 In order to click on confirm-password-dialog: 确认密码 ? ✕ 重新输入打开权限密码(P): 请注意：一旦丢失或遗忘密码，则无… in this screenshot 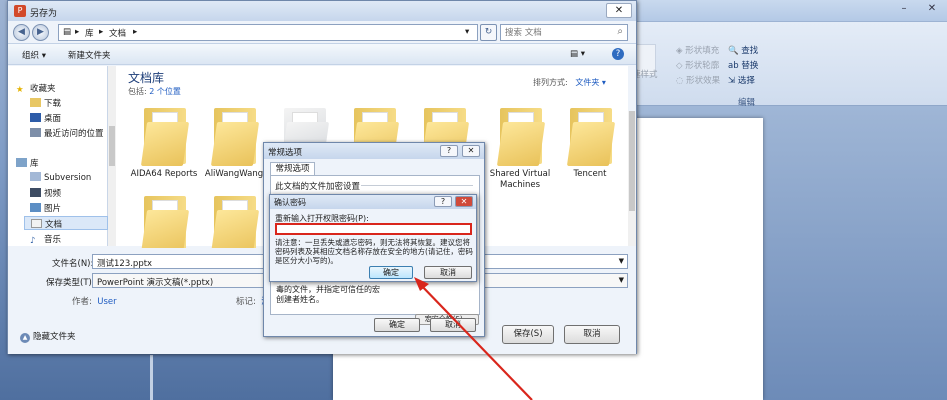, I will do `click(373, 238)`.